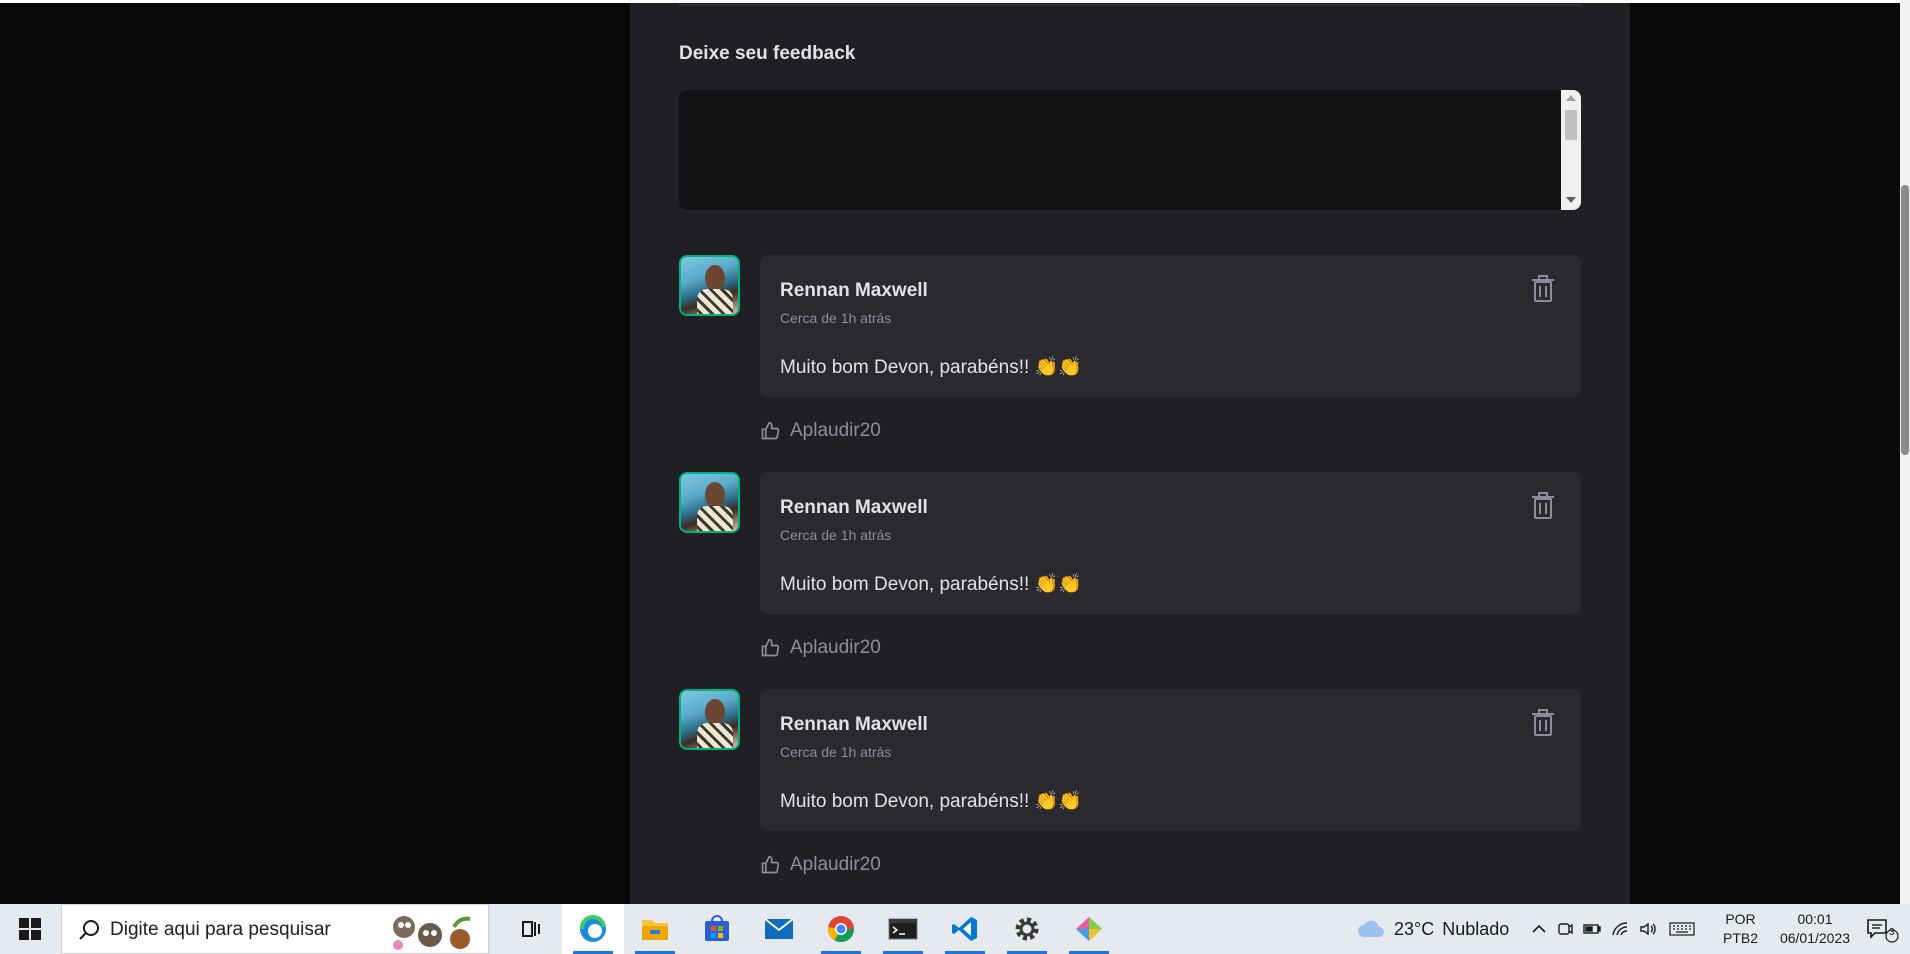  Describe the element at coordinates (1571, 200) in the screenshot. I see `scroll-down-arrow-icon` at that location.